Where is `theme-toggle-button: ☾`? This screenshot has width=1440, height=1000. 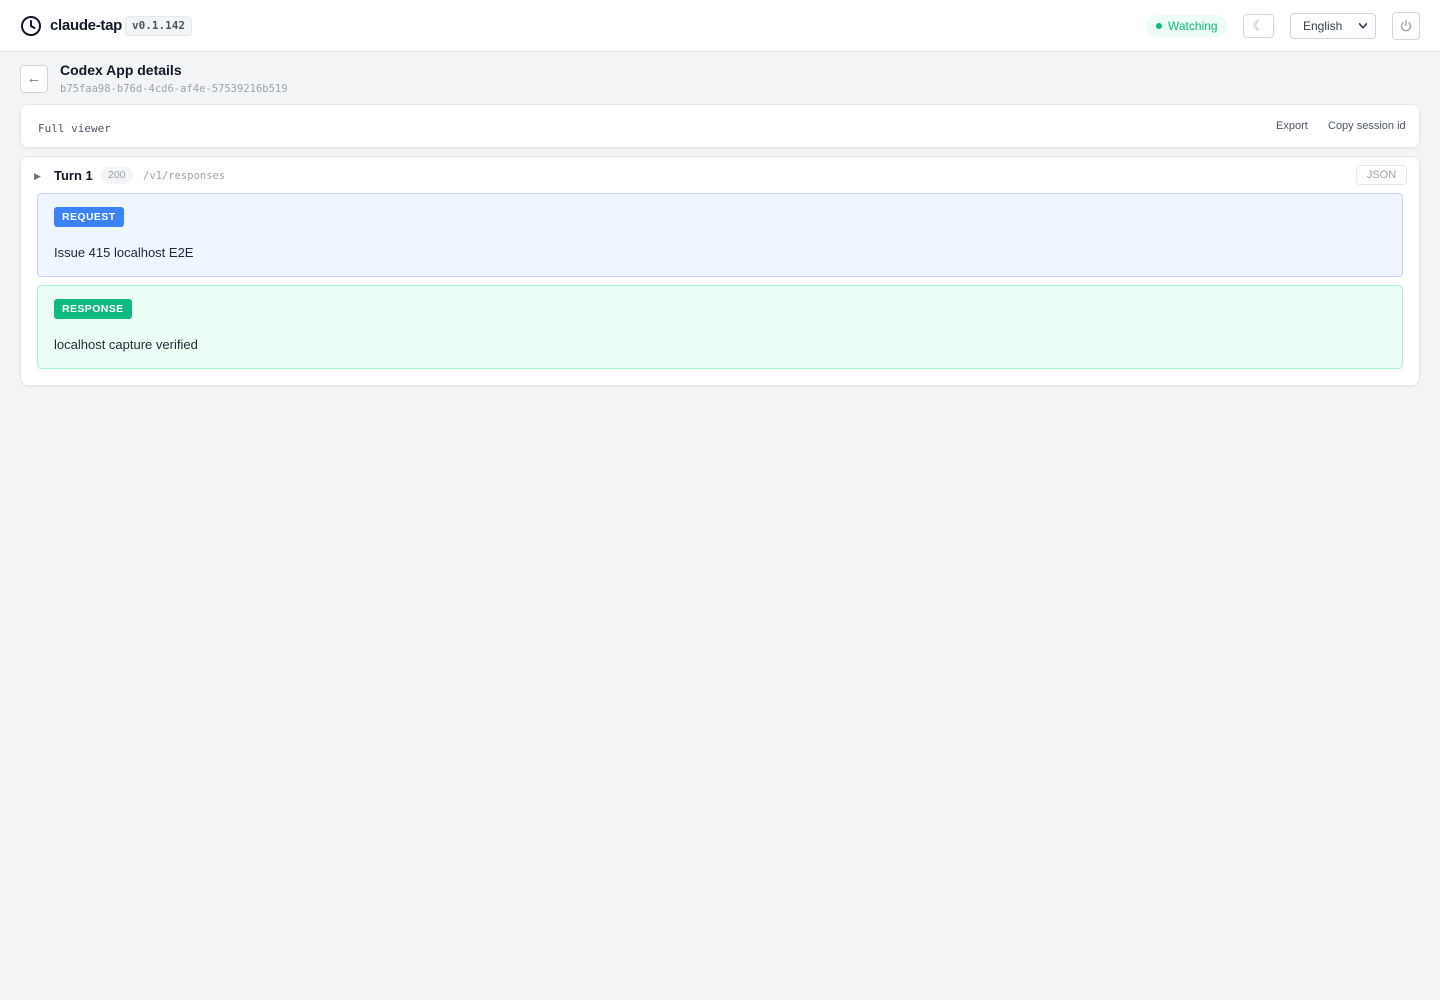
theme-toggle-button: ☾ is located at coordinates (1258, 26).